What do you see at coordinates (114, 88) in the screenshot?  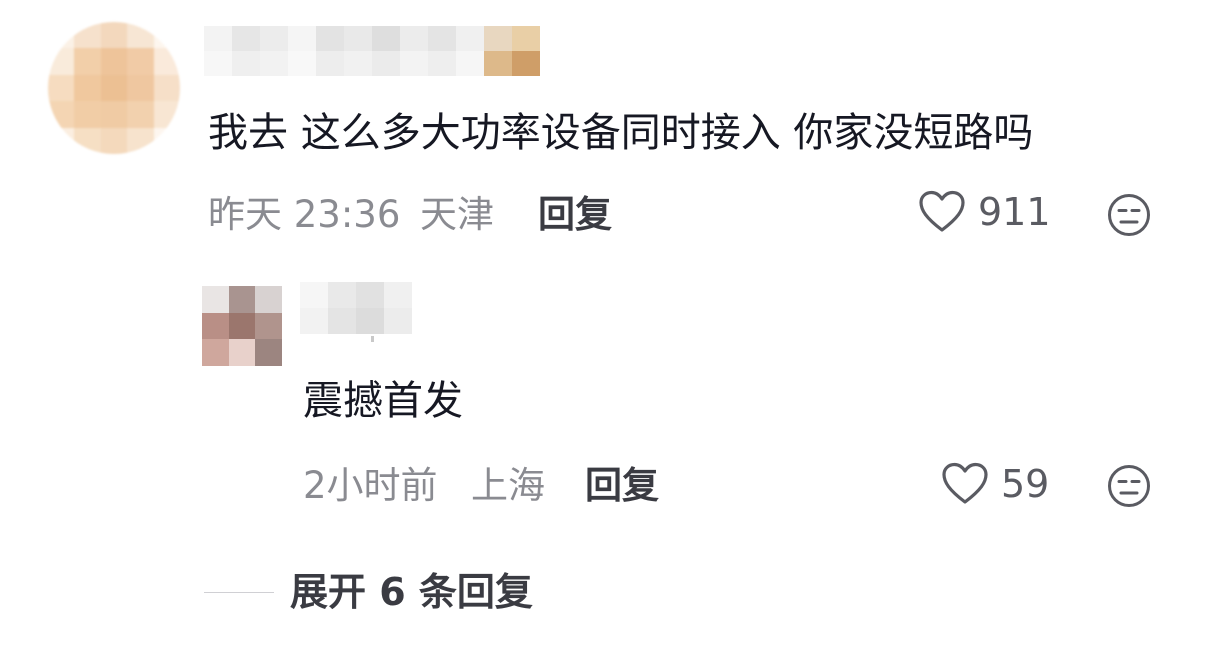 I see `avatar` at bounding box center [114, 88].